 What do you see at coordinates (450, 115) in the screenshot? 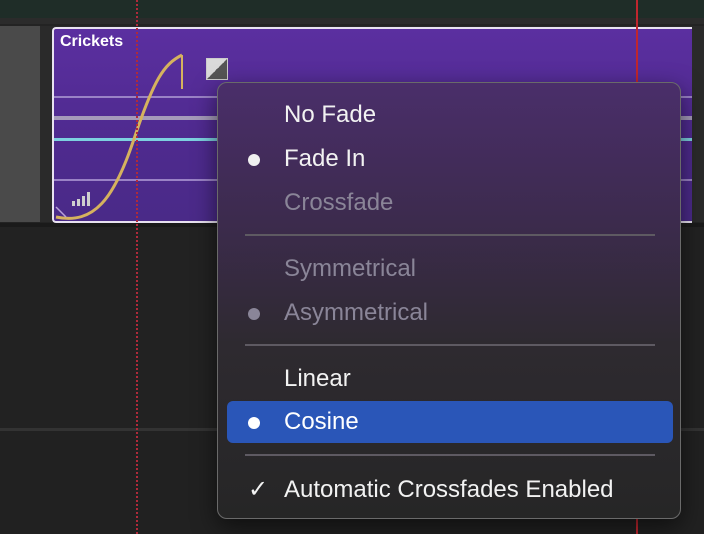
I see `menu-item-no-fade: No Fade` at bounding box center [450, 115].